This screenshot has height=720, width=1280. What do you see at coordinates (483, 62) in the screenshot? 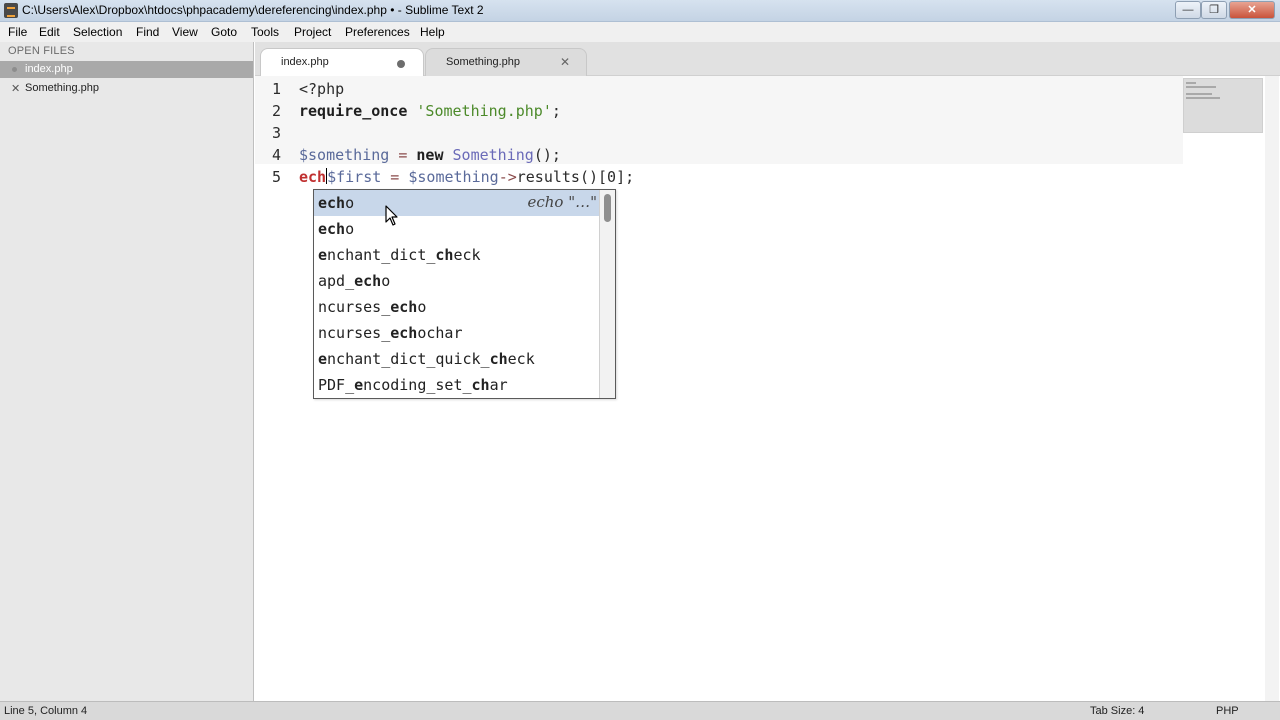
I see `tab-label: Something.php` at bounding box center [483, 62].